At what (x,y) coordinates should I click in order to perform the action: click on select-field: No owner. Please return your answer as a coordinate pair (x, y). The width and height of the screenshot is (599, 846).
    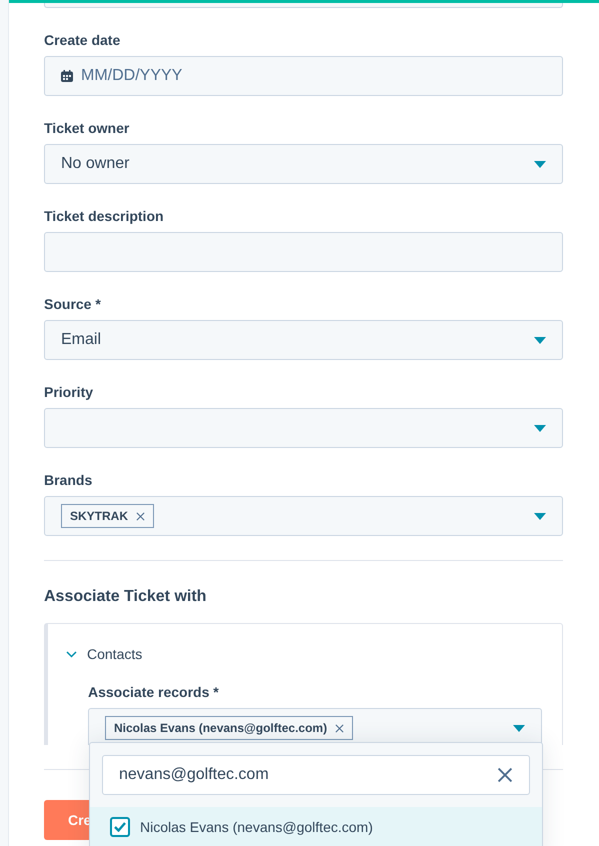
    Looking at the image, I should click on (303, 164).